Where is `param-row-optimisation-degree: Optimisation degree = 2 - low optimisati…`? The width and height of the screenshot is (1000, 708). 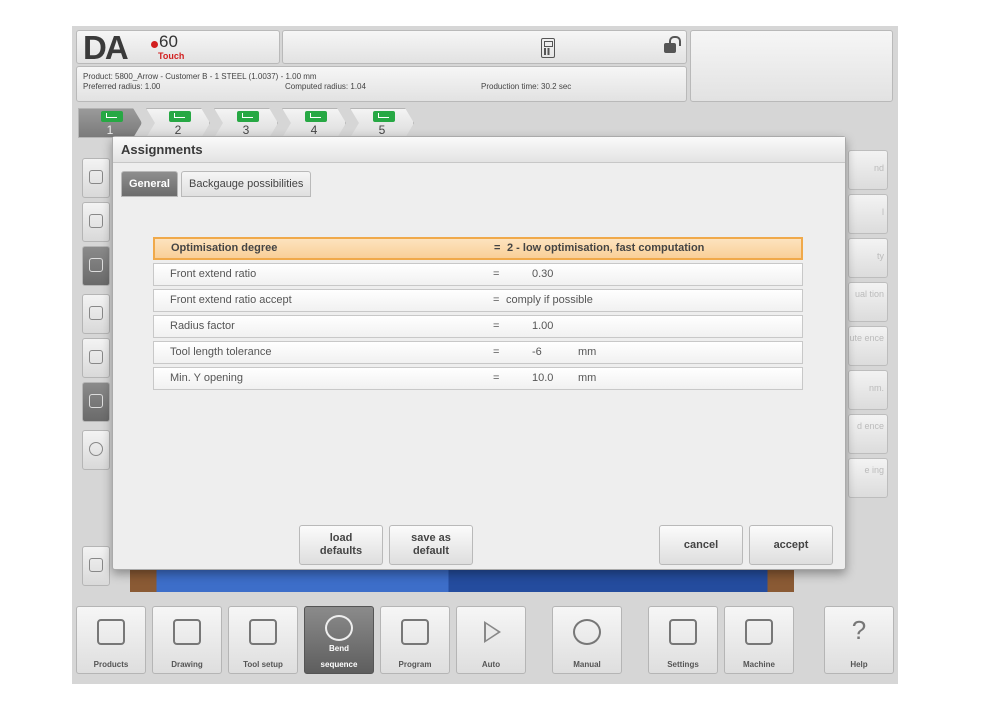 param-row-optimisation-degree: Optimisation degree = 2 - low optimisati… is located at coordinates (478, 248).